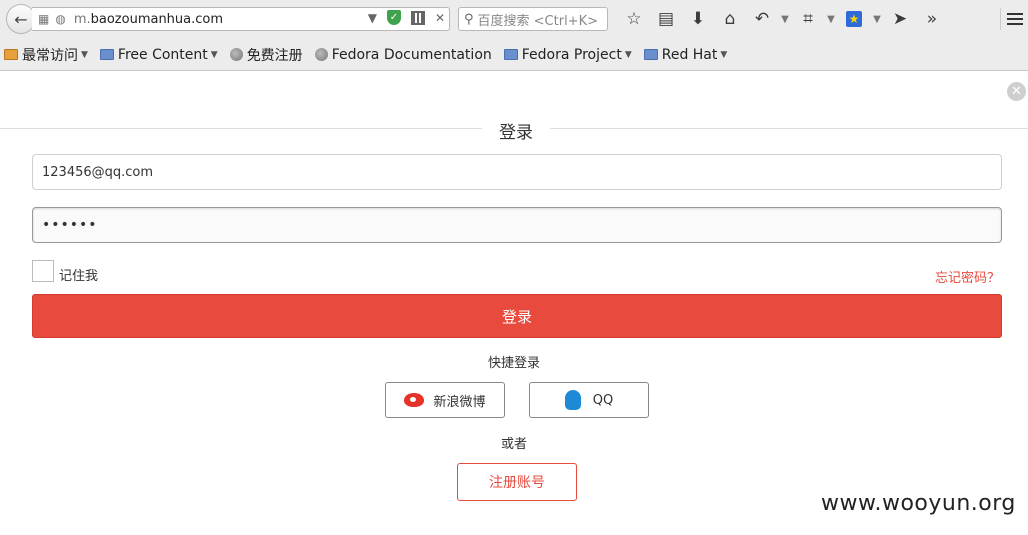 The image size is (1028, 535). What do you see at coordinates (82, 19) in the screenshot?
I see `url-prefix: m.` at bounding box center [82, 19].